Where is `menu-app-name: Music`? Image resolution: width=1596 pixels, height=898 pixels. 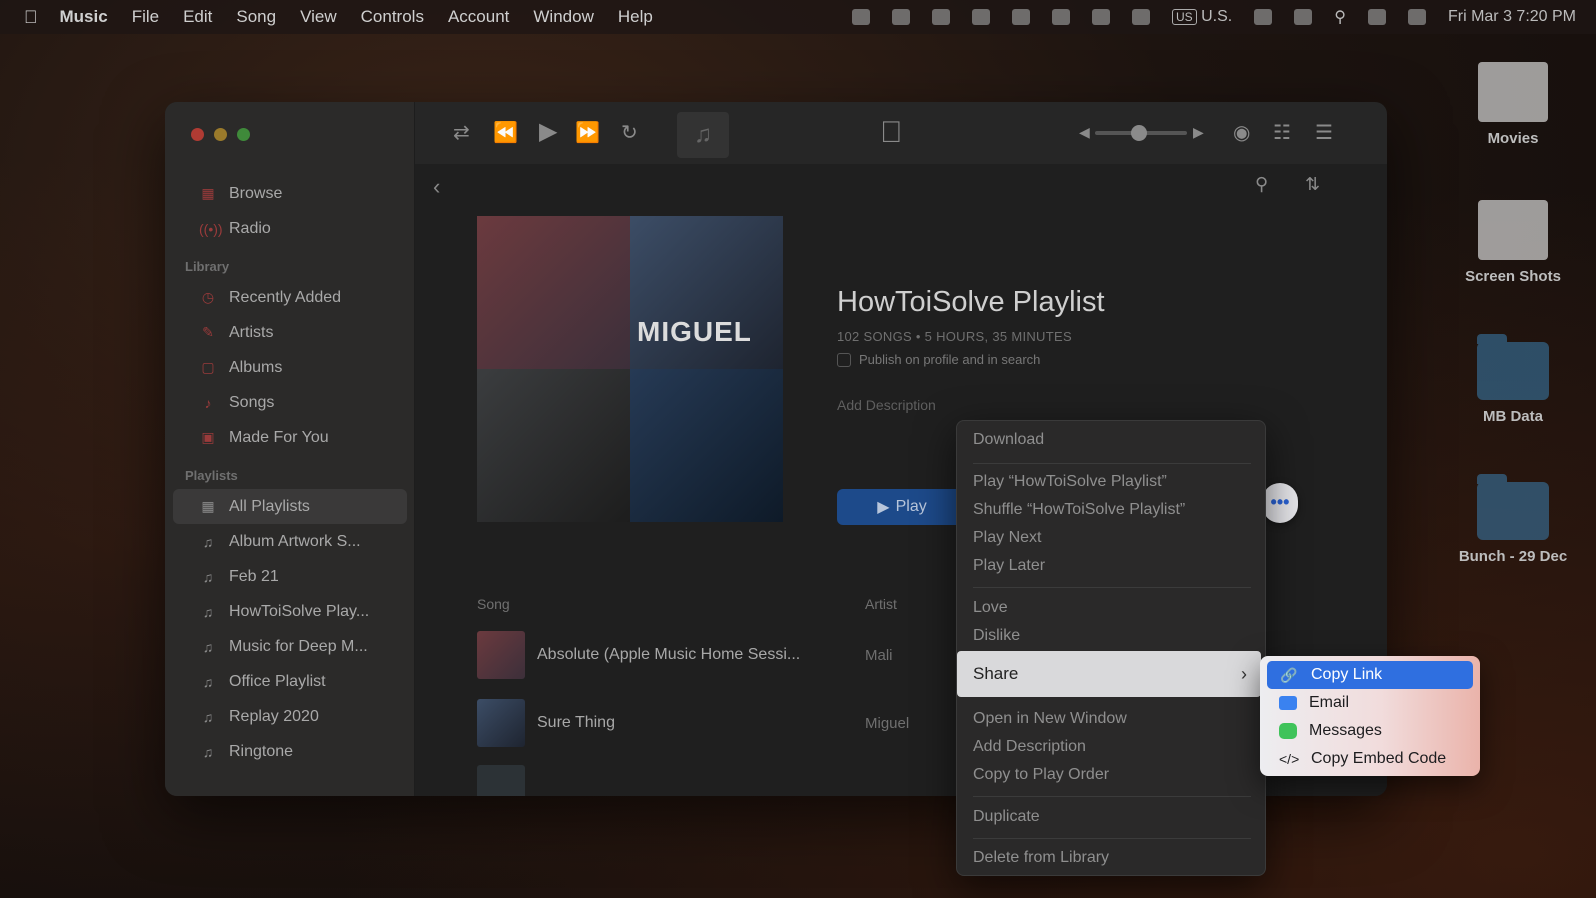 menu-app-name: Music is located at coordinates (84, 17).